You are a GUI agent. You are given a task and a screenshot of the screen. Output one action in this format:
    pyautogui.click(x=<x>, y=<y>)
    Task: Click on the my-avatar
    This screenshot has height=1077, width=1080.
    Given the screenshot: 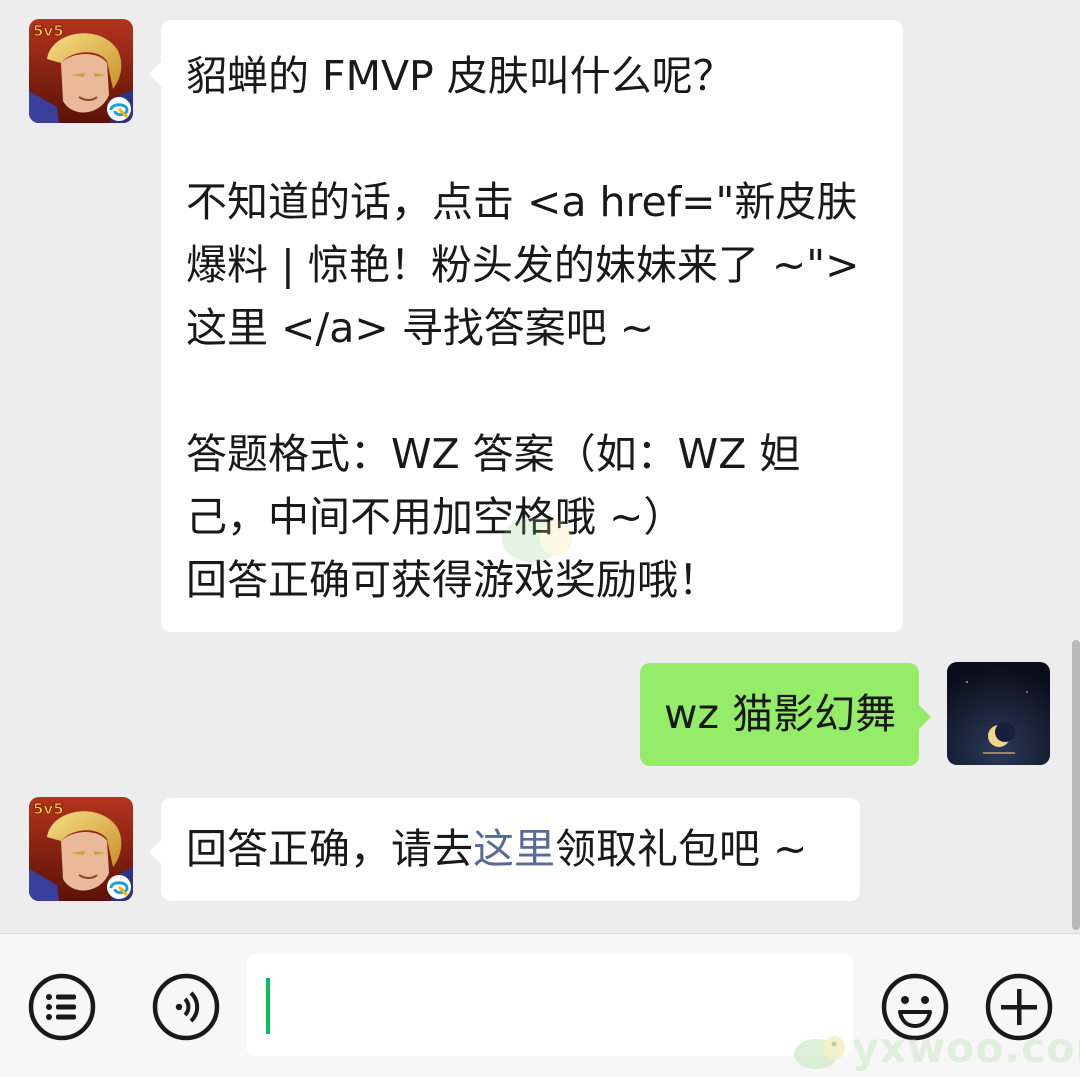 What is the action you would take?
    pyautogui.click(x=998, y=713)
    